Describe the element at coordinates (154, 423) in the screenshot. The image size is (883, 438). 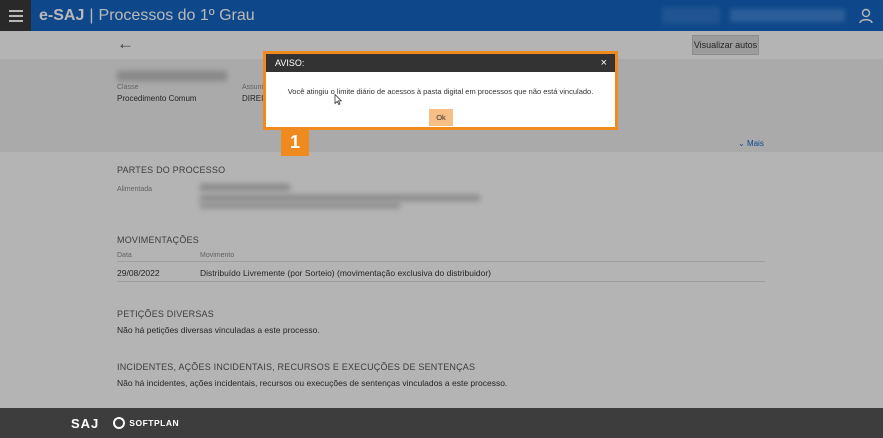
I see `softplan-logo: SOFTPLAN` at that location.